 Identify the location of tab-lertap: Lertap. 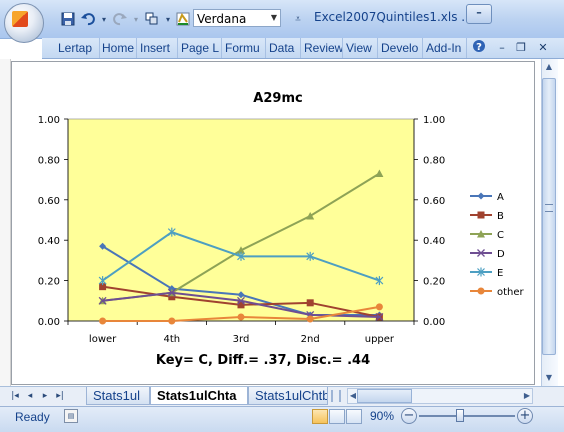
(77, 48).